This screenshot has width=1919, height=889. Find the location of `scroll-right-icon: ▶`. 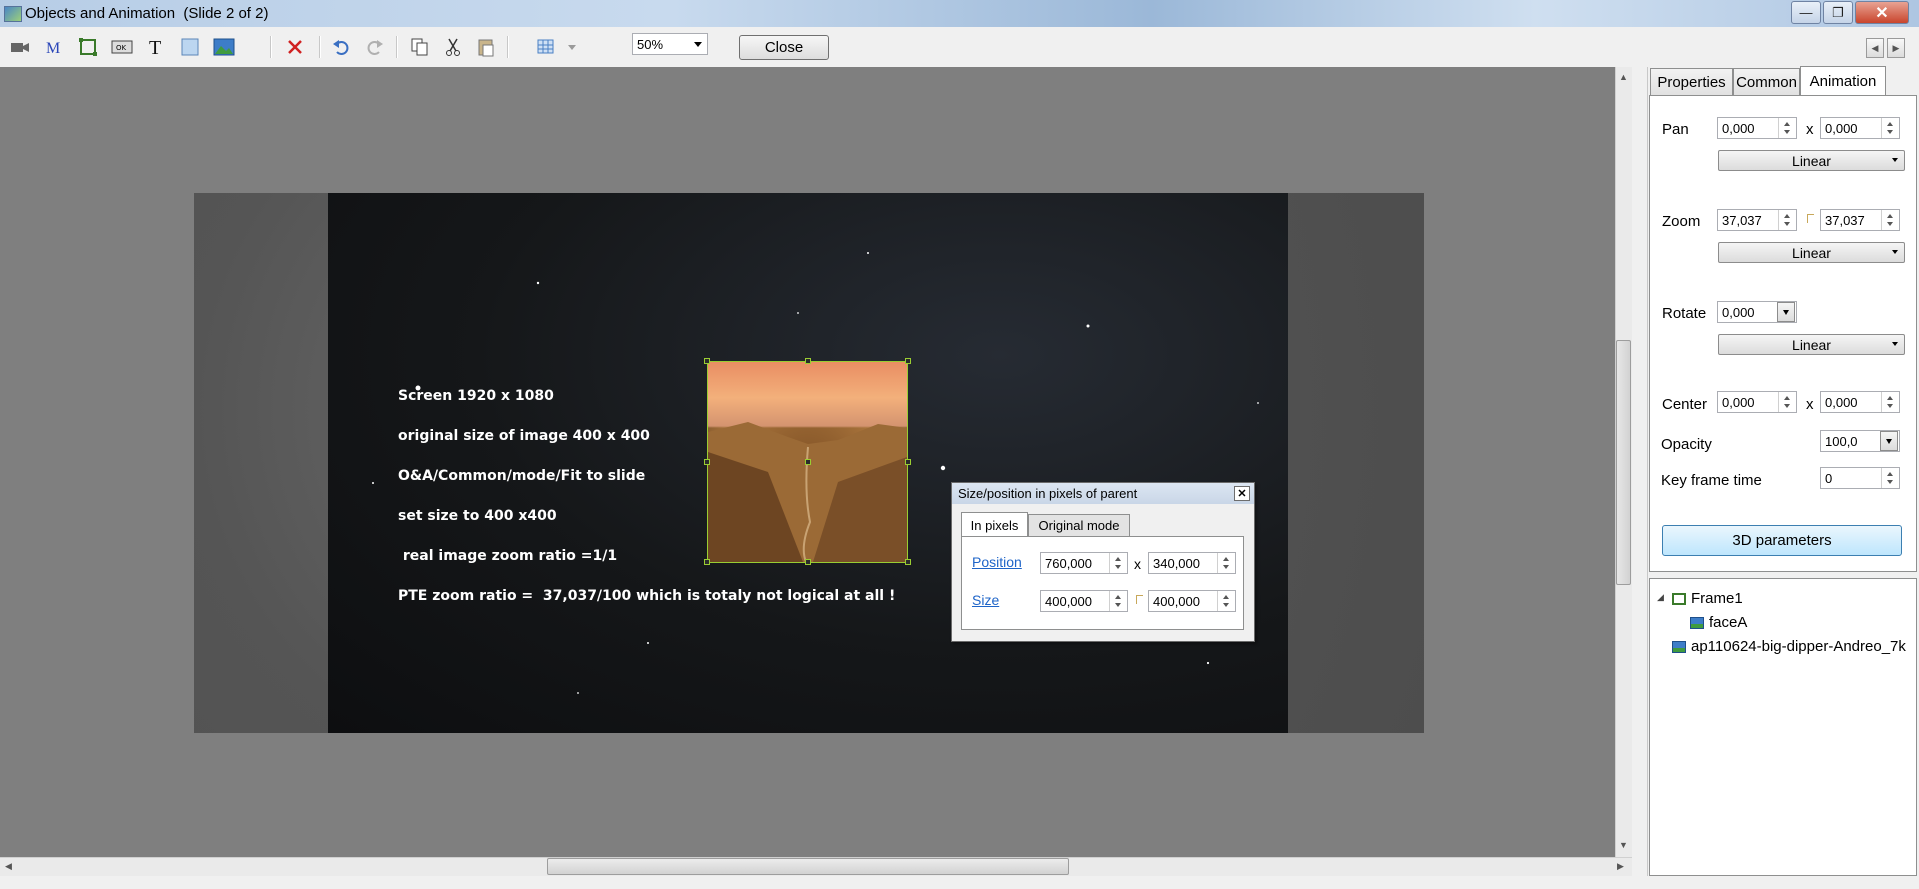

scroll-right-icon: ▶ is located at coordinates (1620, 866).